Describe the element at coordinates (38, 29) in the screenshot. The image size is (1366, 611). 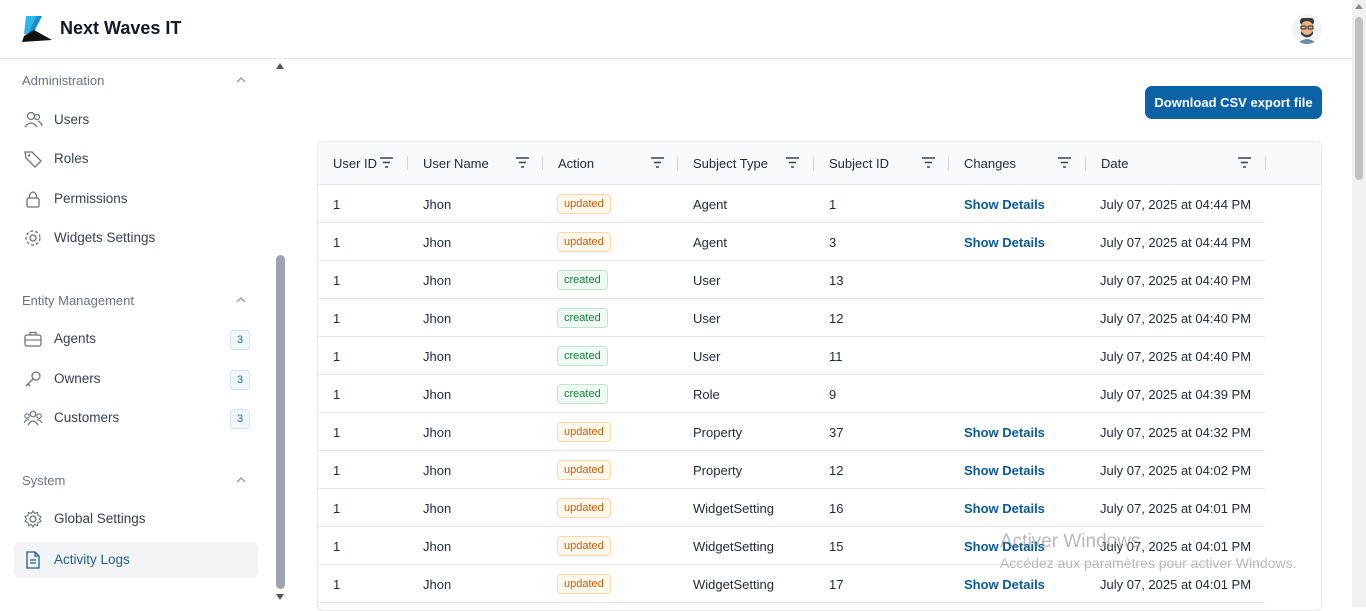
I see `logo-icon` at that location.